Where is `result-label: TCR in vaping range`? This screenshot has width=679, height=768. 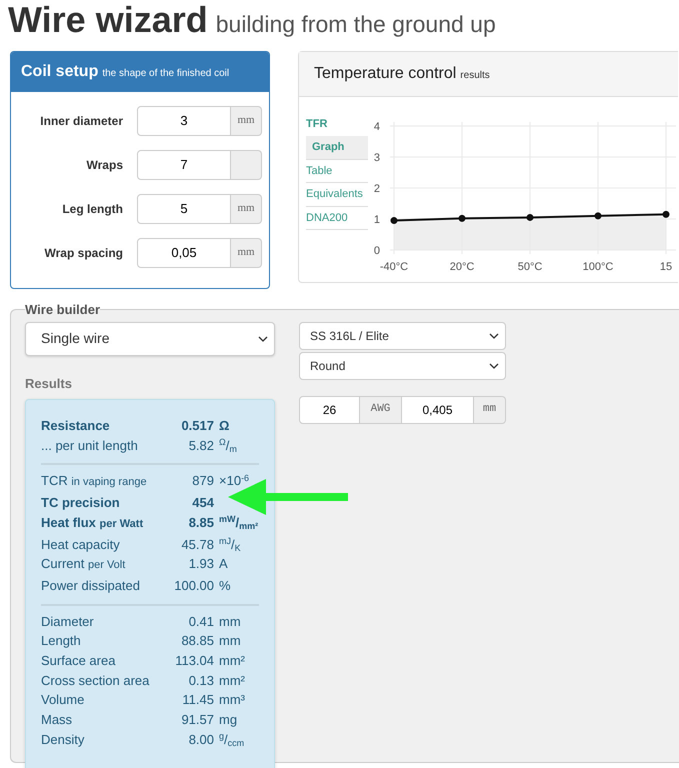 result-label: TCR in vaping range is located at coordinates (94, 481).